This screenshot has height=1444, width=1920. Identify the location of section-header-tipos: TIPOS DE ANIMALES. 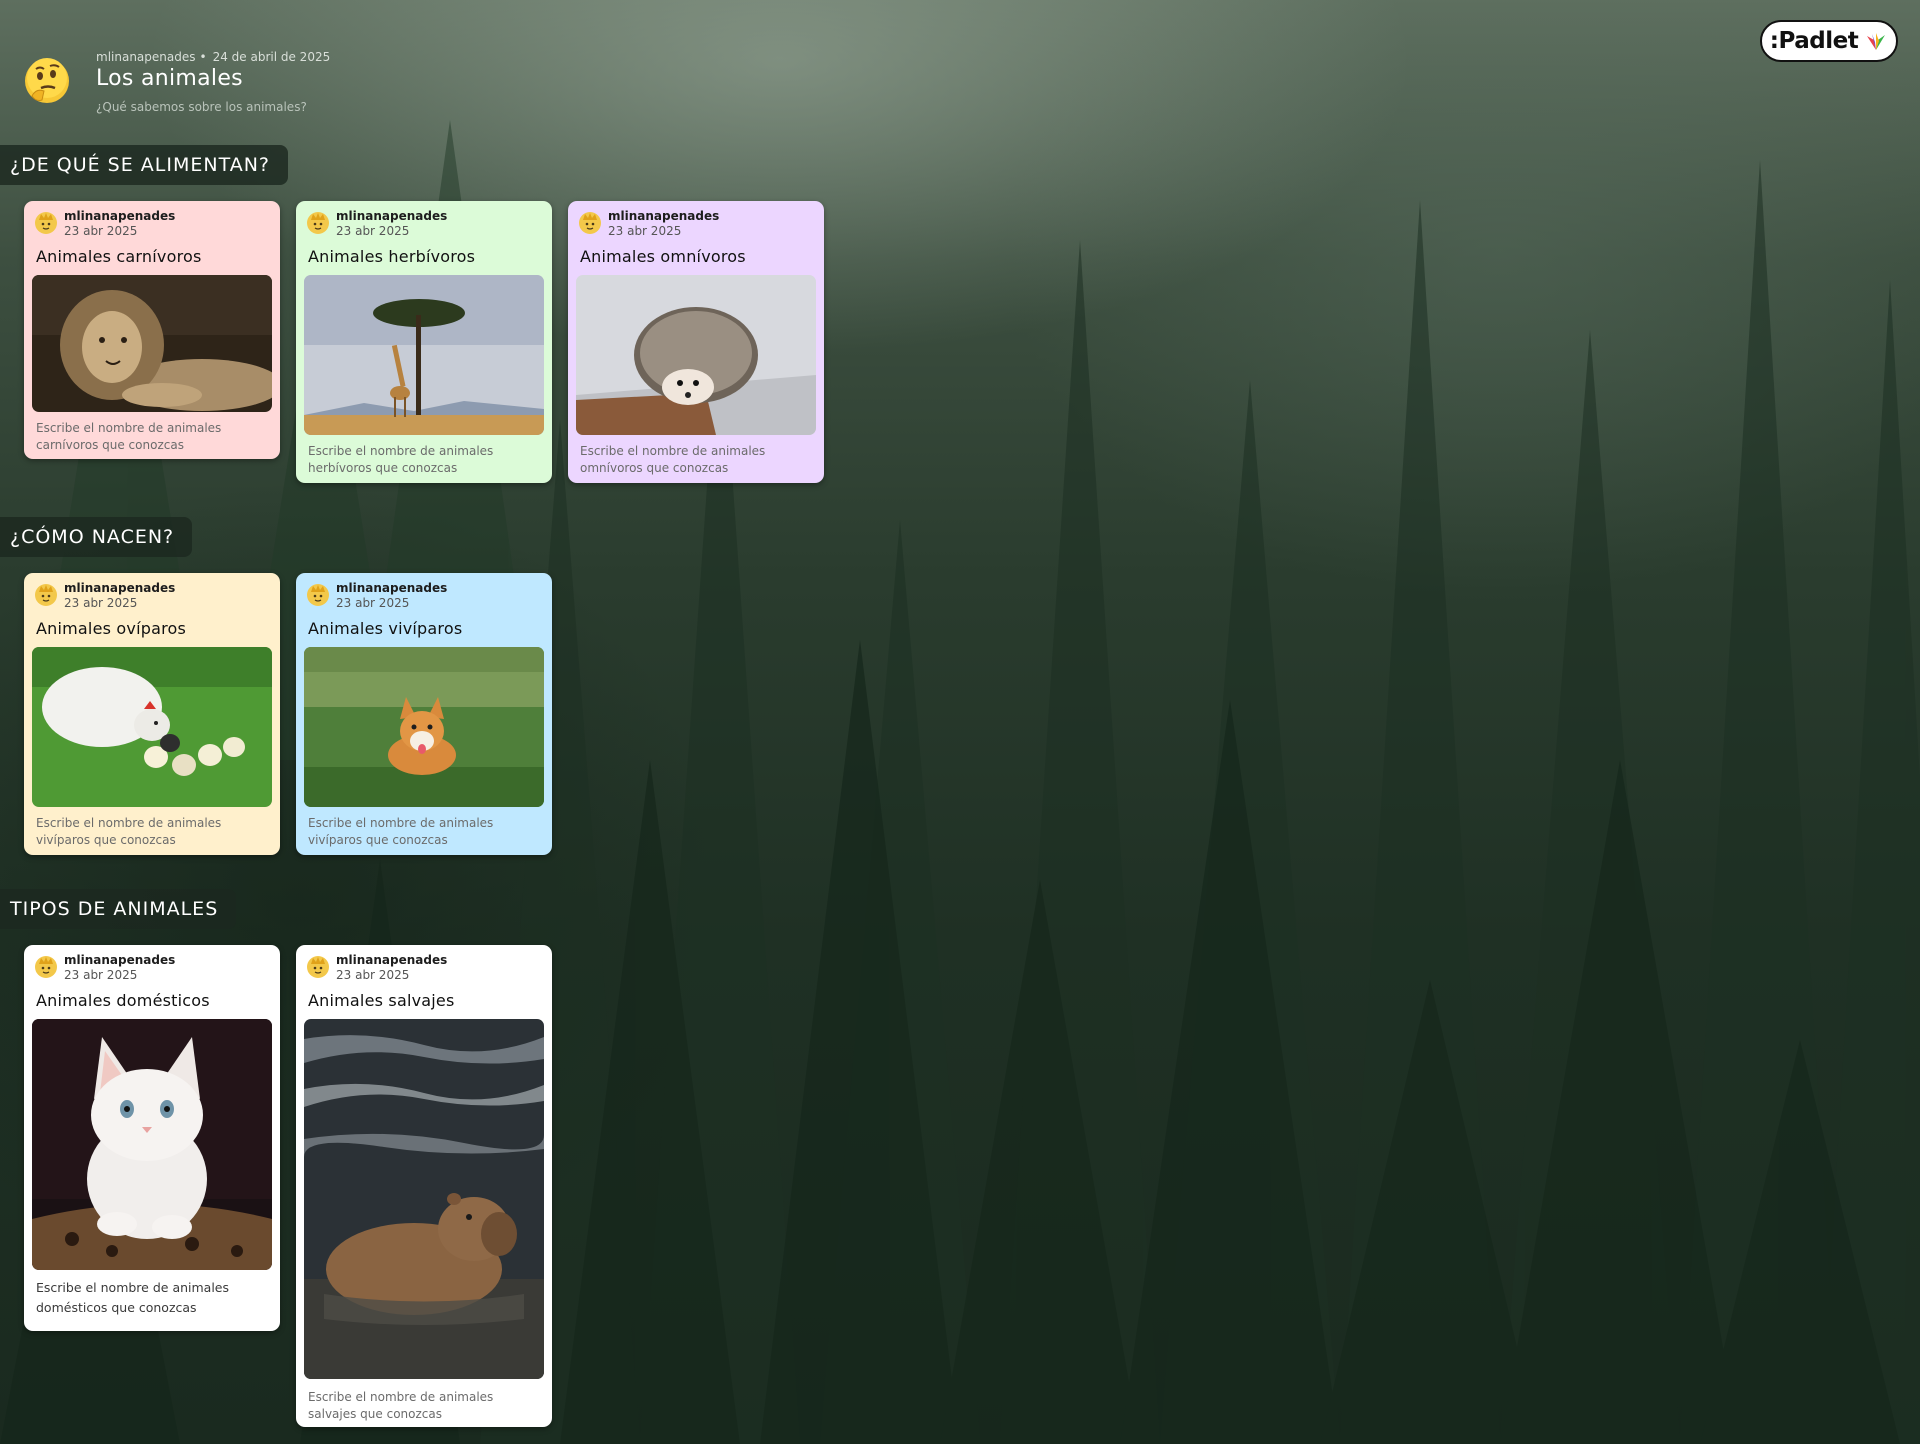
(118, 909).